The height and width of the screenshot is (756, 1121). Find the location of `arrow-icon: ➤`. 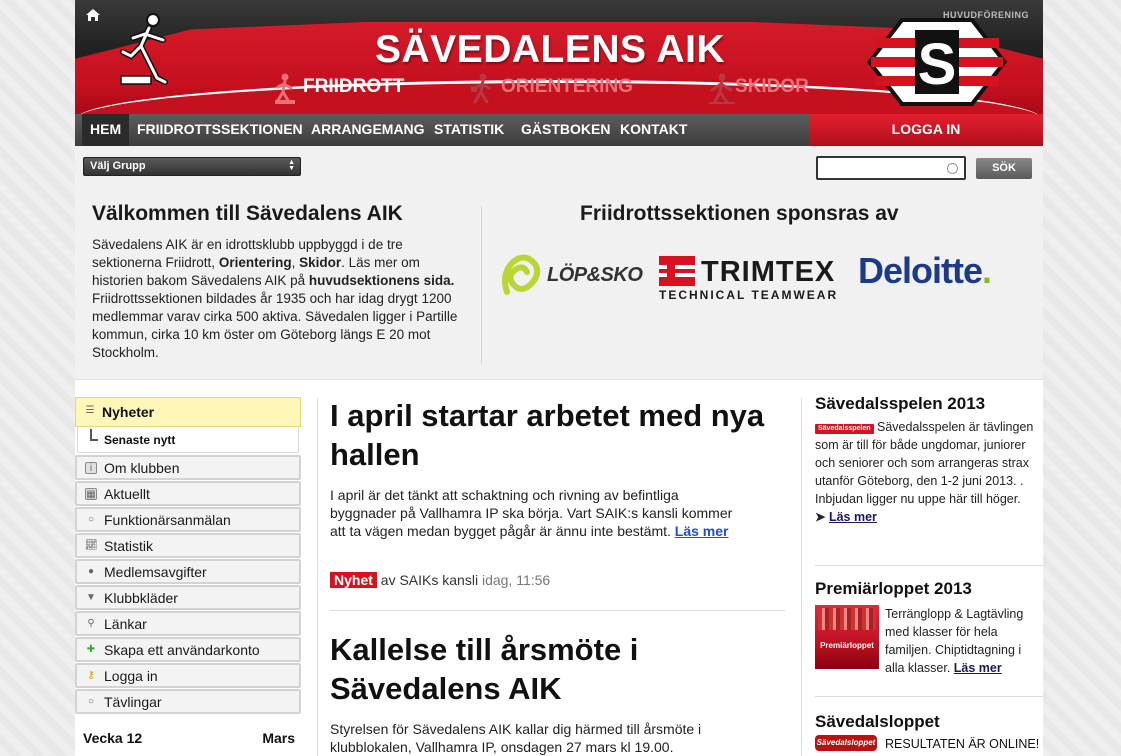

arrow-icon: ➤ is located at coordinates (822, 517).